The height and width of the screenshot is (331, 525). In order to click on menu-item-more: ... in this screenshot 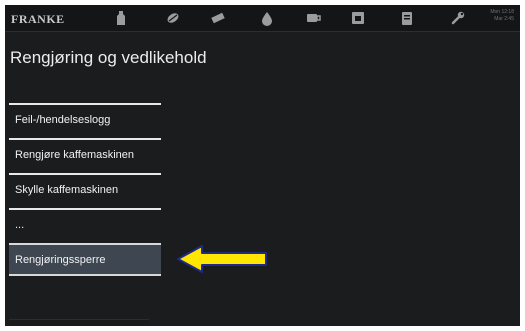, I will do `click(85, 224)`.